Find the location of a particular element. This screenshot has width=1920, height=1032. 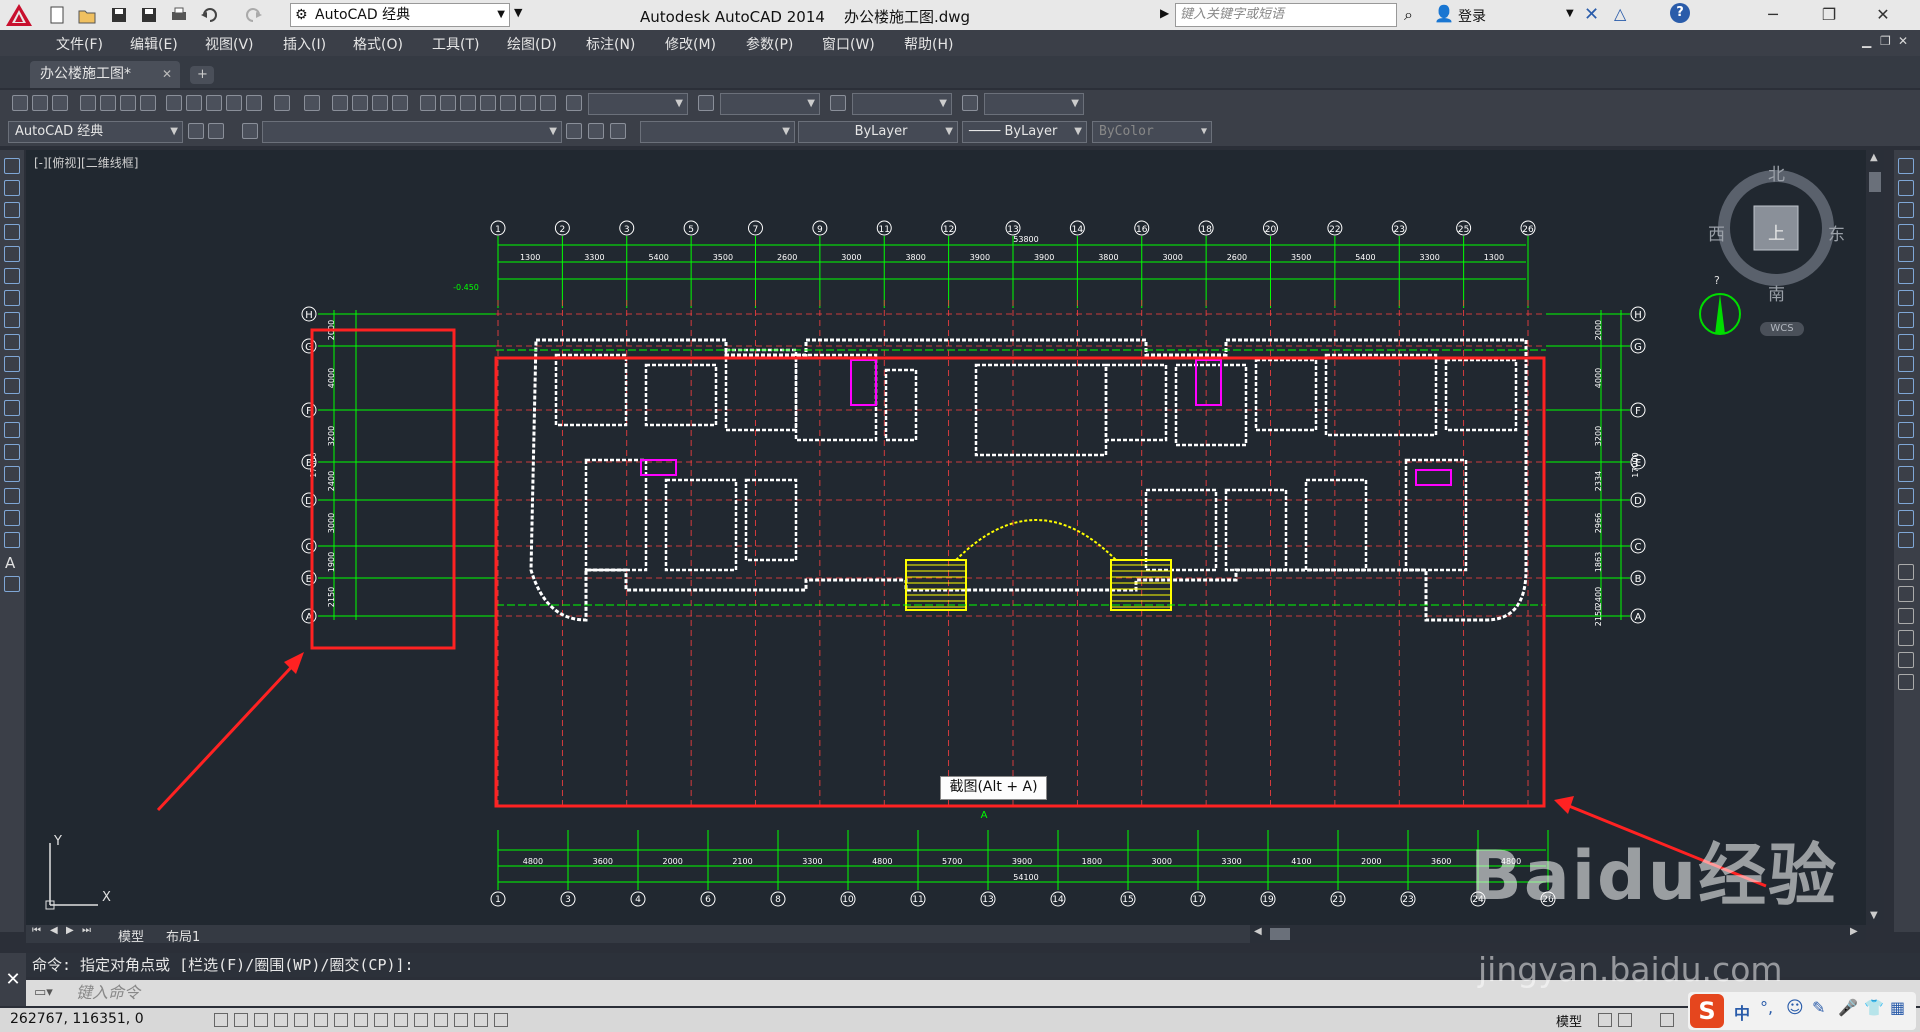

menu-parameters: 参数(P) is located at coordinates (769, 44).